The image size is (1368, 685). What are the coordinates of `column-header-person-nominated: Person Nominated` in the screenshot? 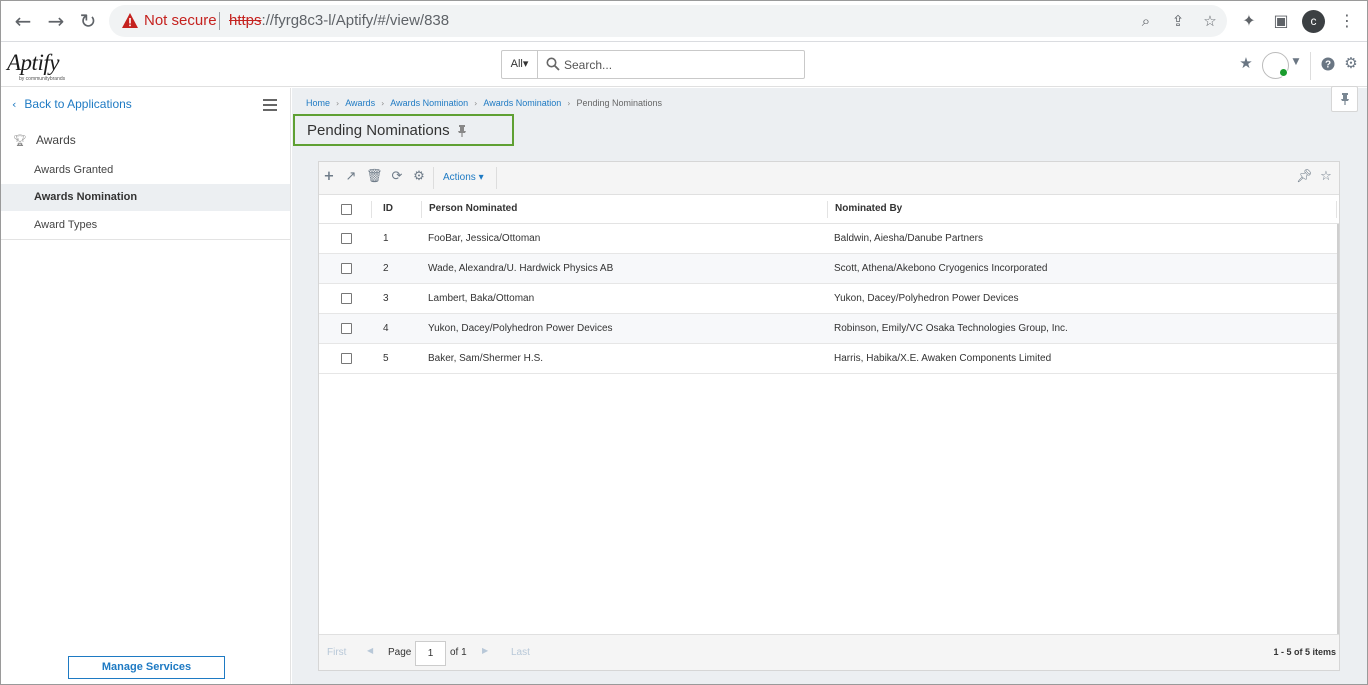 It's located at (473, 208).